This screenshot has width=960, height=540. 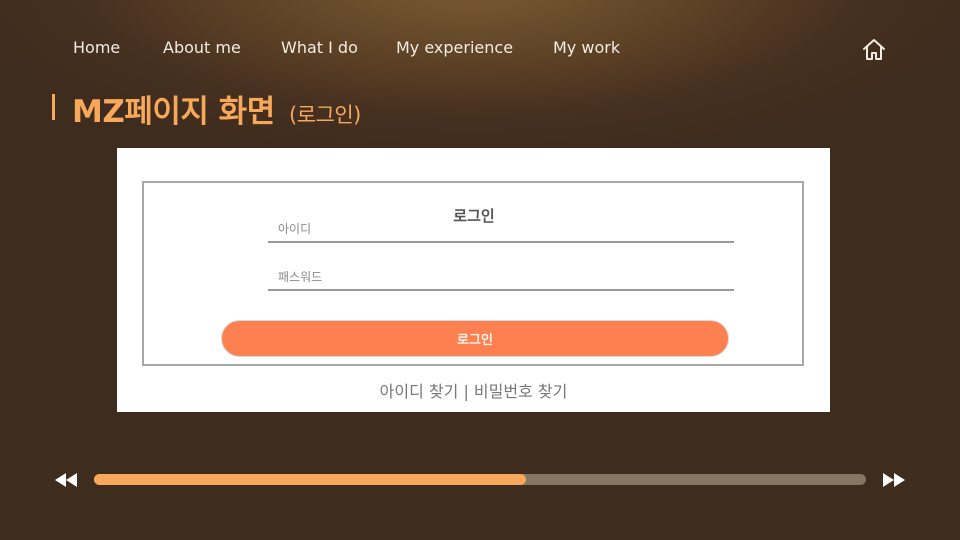 I want to click on fast-forward-icon, so click(x=894, y=480).